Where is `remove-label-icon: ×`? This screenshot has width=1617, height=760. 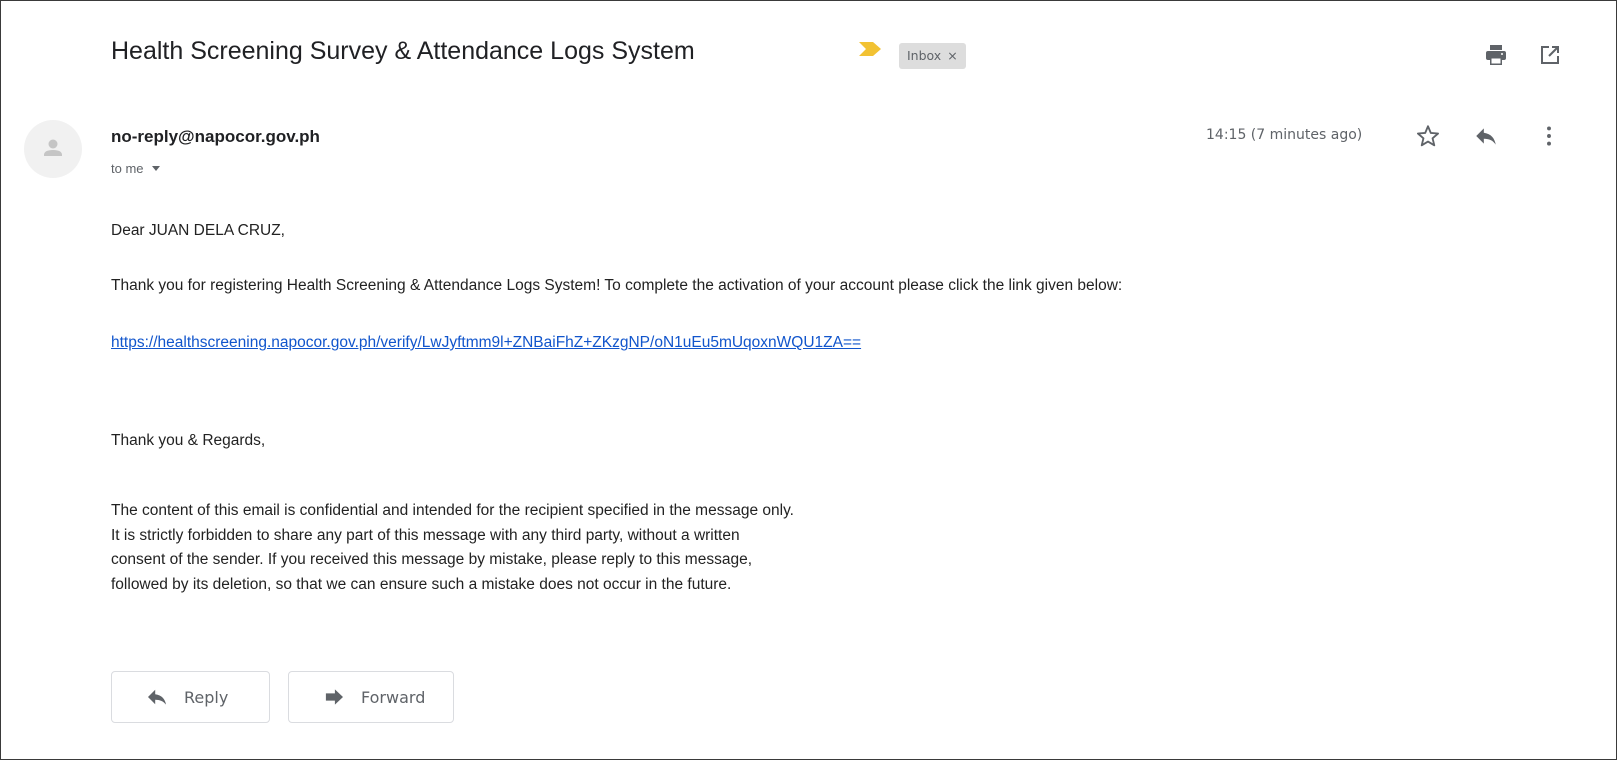
remove-label-icon: × is located at coordinates (952, 55).